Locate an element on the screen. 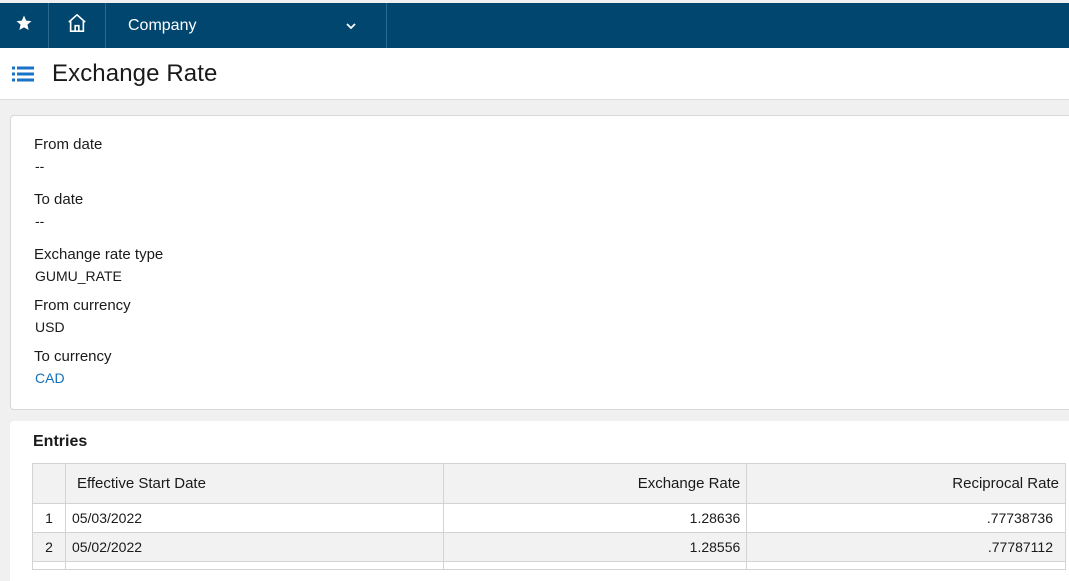 This screenshot has width=1069, height=581. from-currency-label: From currency is located at coordinates (82, 305).